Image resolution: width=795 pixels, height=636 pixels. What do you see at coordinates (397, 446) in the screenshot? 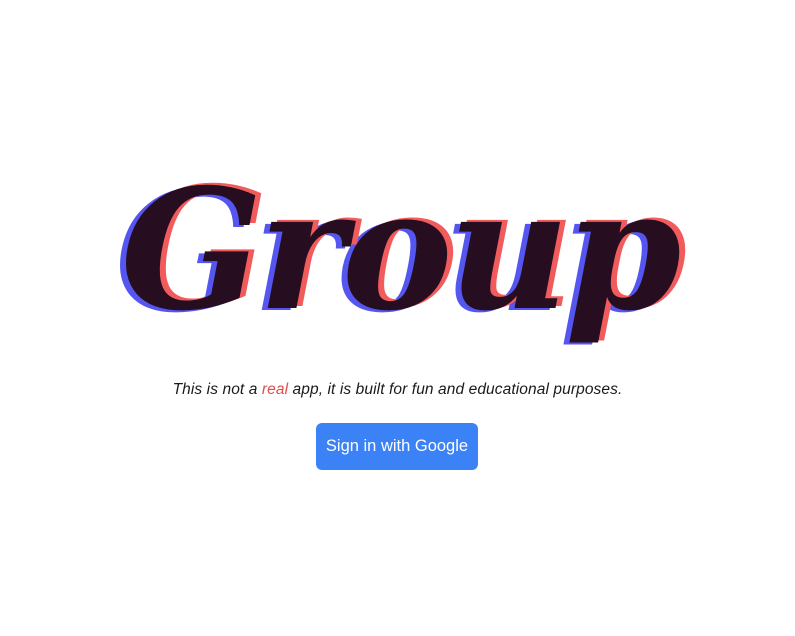
I see `sign-in-with-google-button: Sign in with Google` at bounding box center [397, 446].